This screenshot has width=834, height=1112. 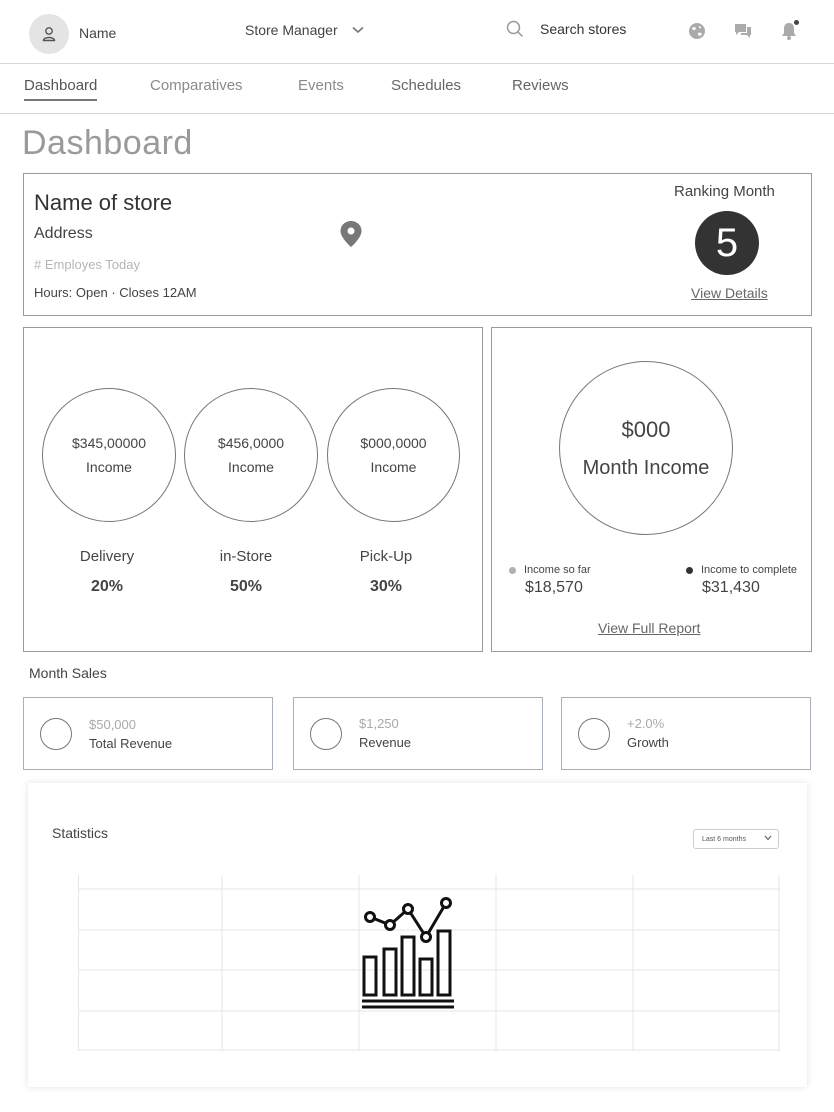 I want to click on search-box: Search stores, so click(x=566, y=29).